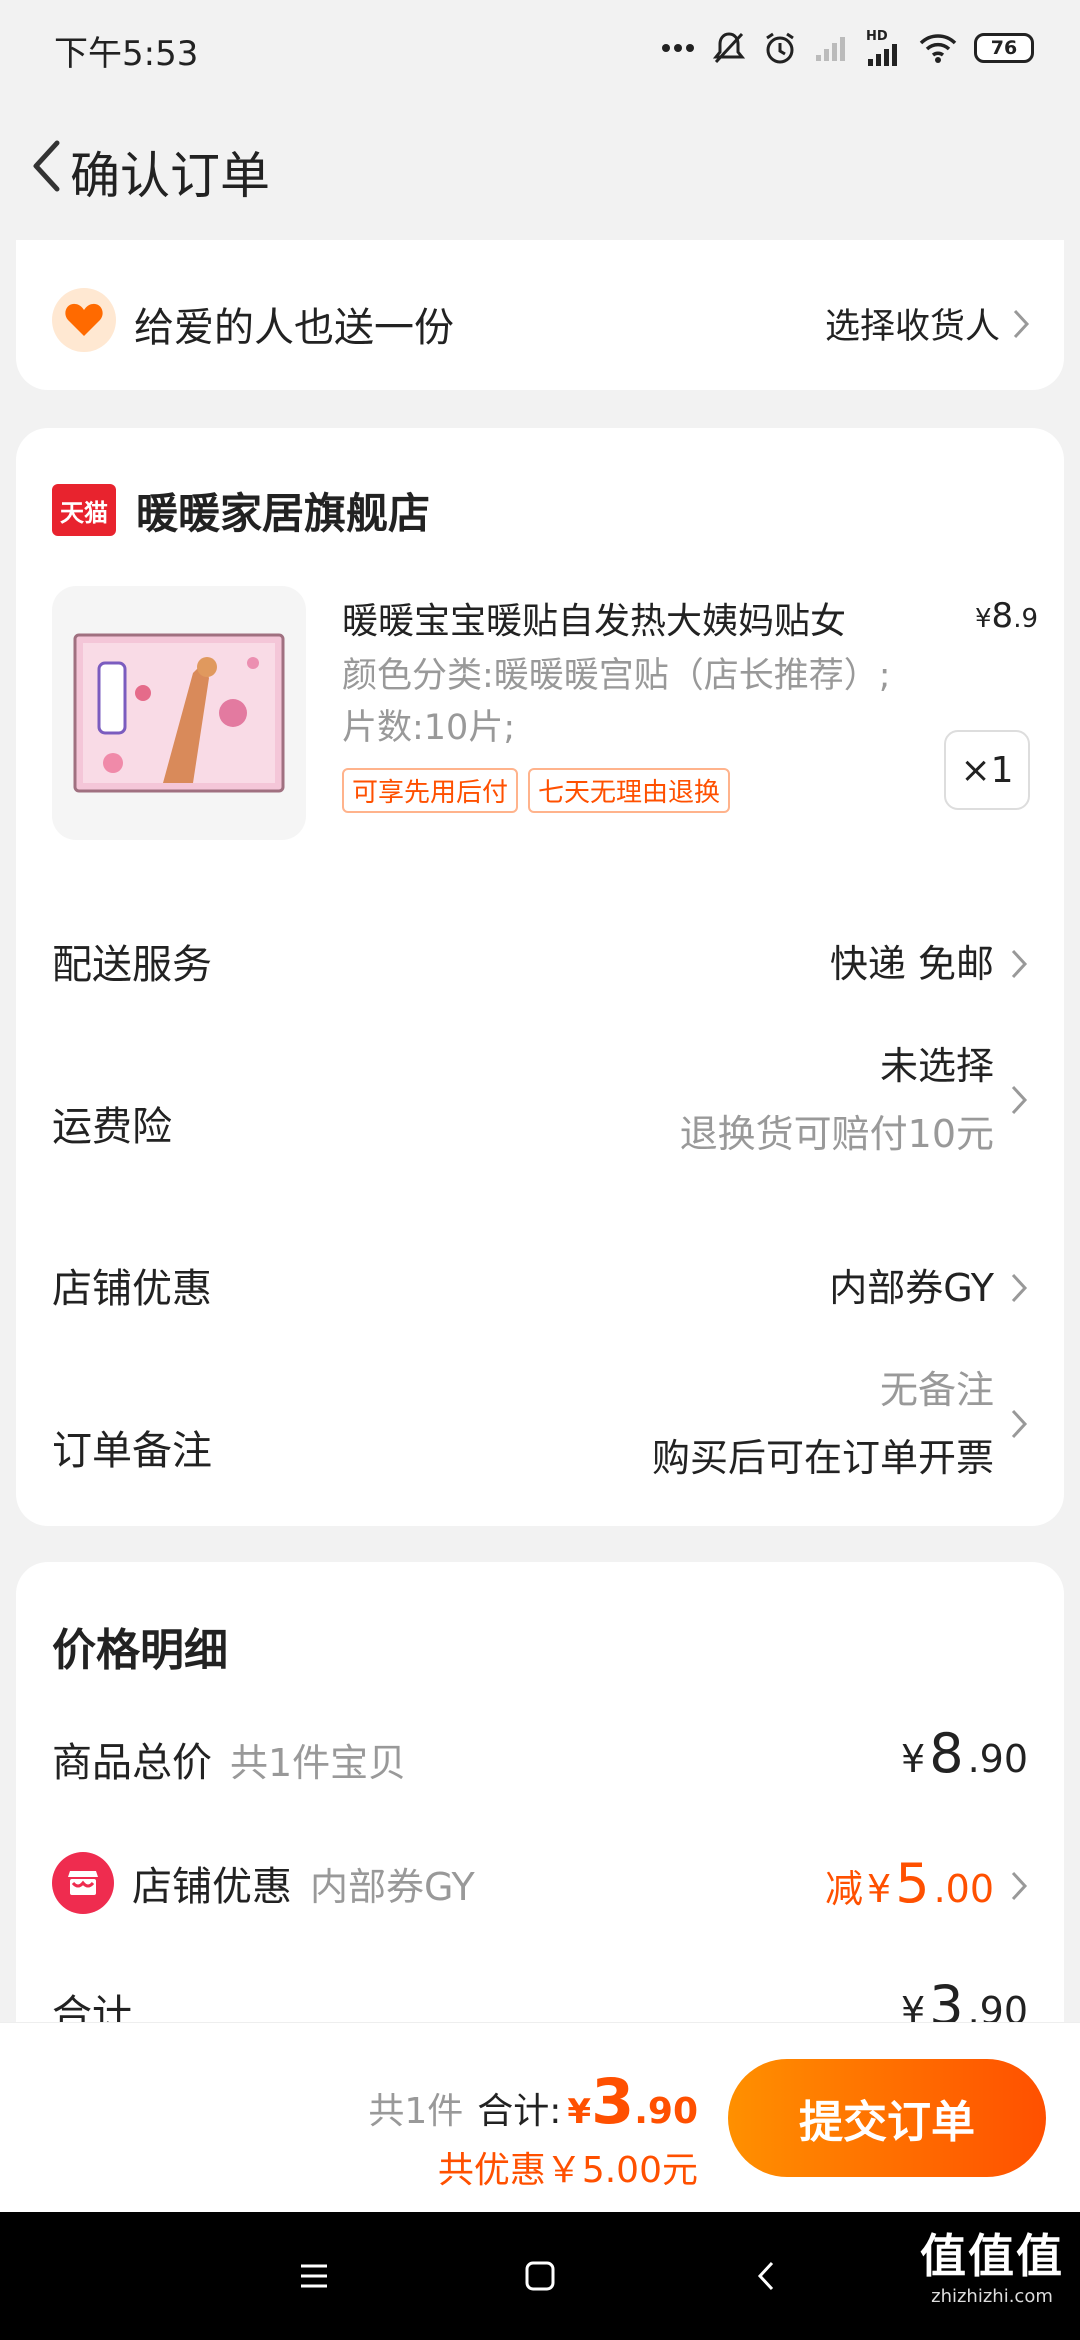 Image resolution: width=1080 pixels, height=2340 pixels. I want to click on checkout-bar: 共1件 合计: ¥3.90 共优惠￥5.00元 提交订单, so click(540, 2117).